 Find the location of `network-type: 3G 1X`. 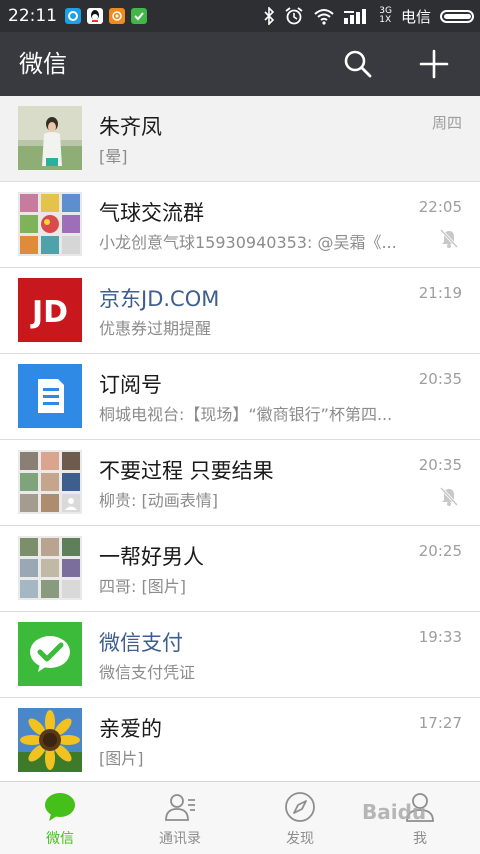

network-type: 3G 1X is located at coordinates (385, 16).